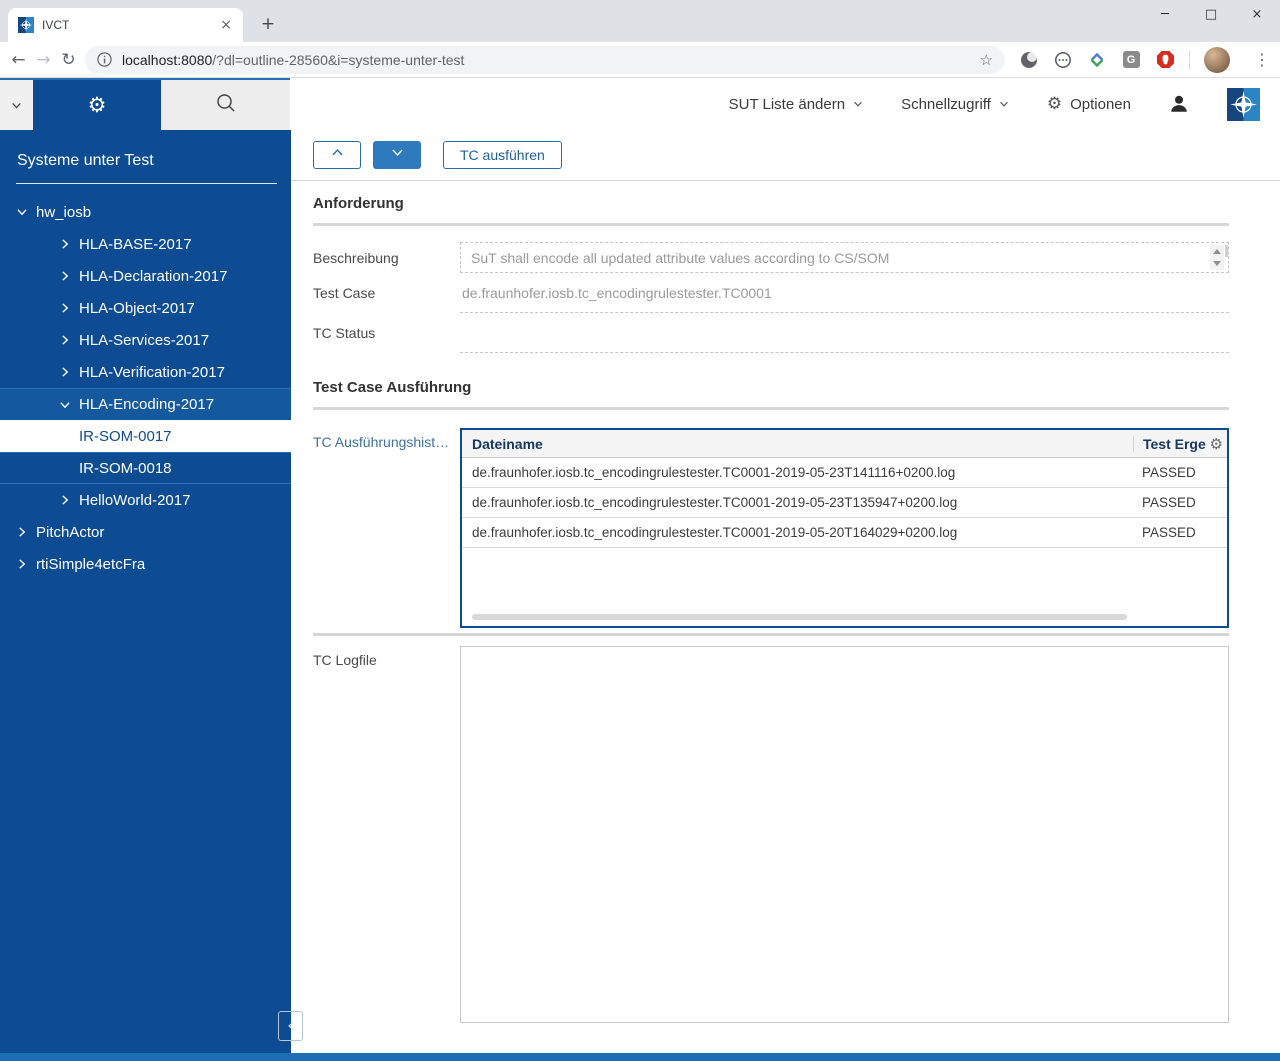 This screenshot has height=1061, width=1280. What do you see at coordinates (345, 660) in the screenshot?
I see `tc-logfile-label: TC Logfile` at bounding box center [345, 660].